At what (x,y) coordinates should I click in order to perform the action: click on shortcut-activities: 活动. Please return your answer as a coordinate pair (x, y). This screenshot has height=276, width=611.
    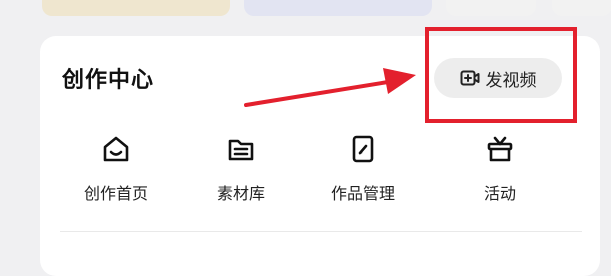
    Looking at the image, I should click on (500, 179).